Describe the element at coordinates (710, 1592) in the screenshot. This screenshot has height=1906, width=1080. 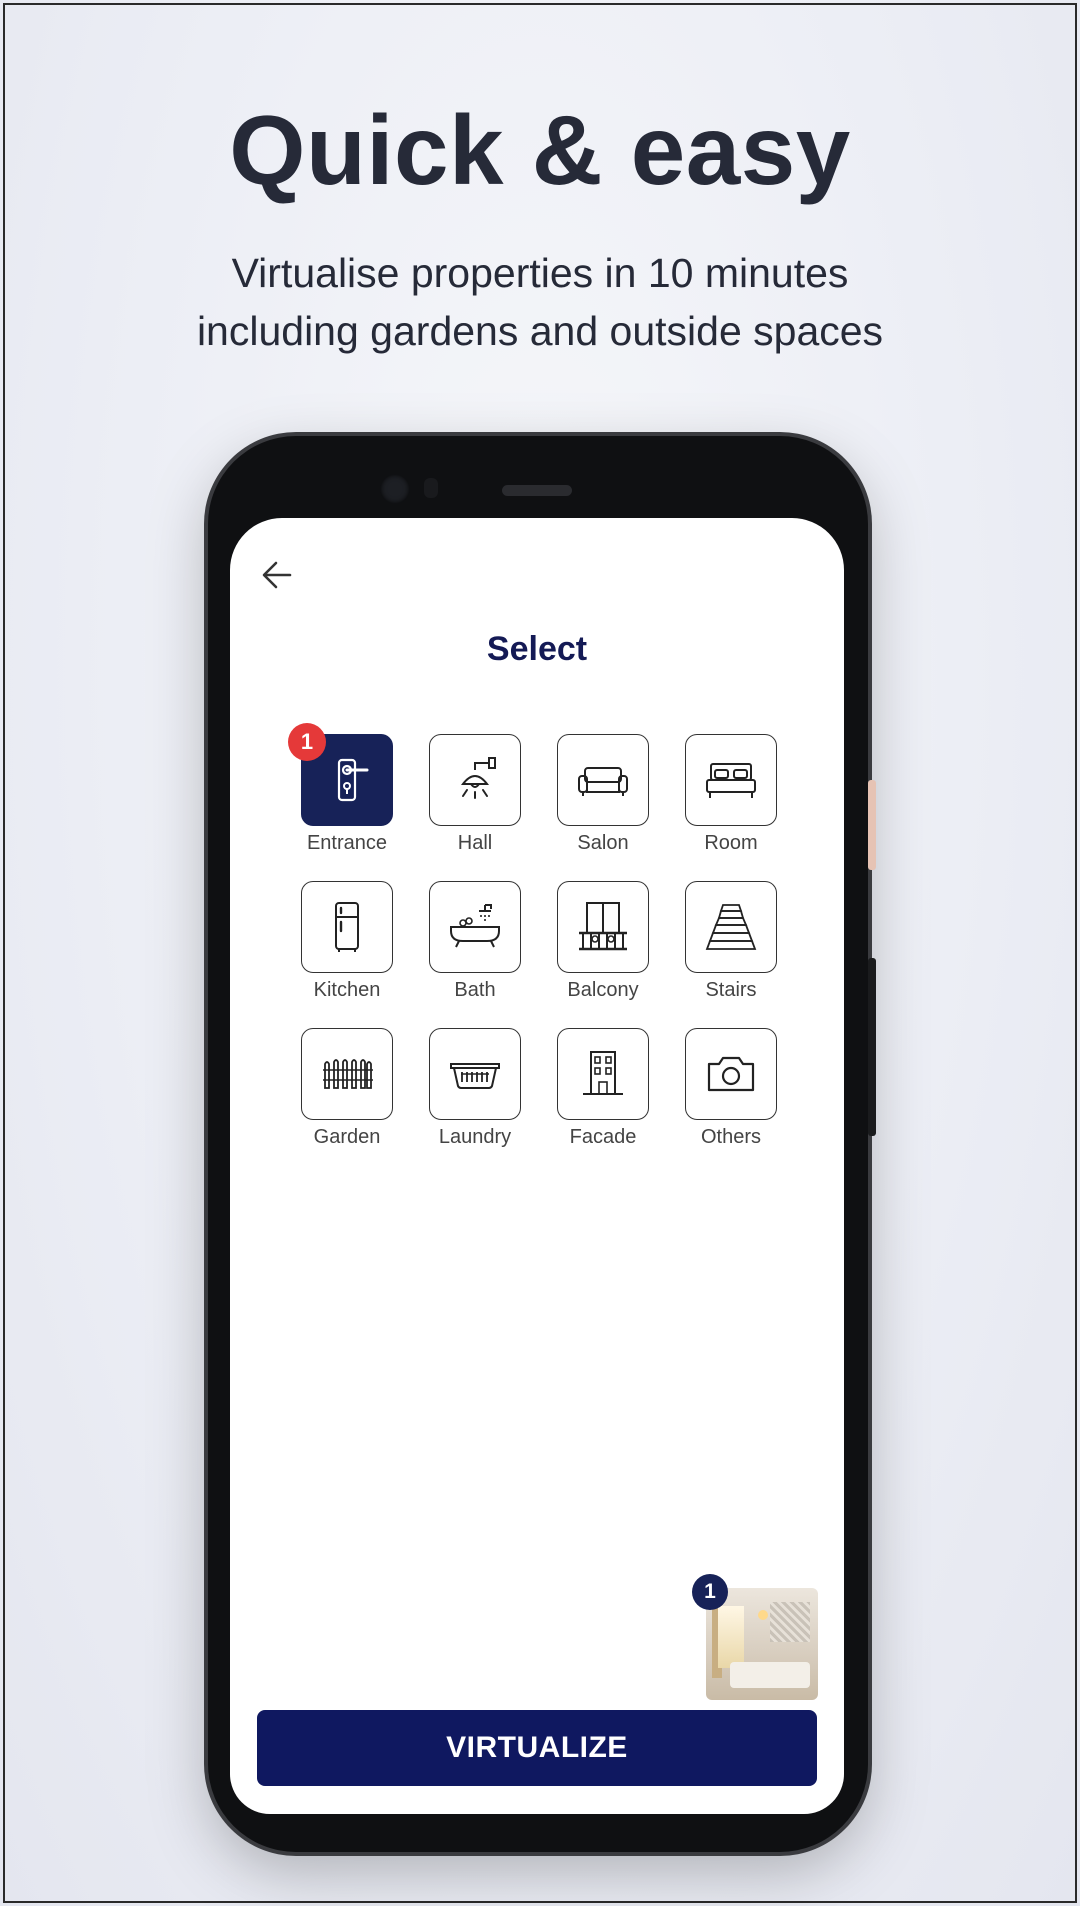
I see `photo-count-badge: 1` at that location.